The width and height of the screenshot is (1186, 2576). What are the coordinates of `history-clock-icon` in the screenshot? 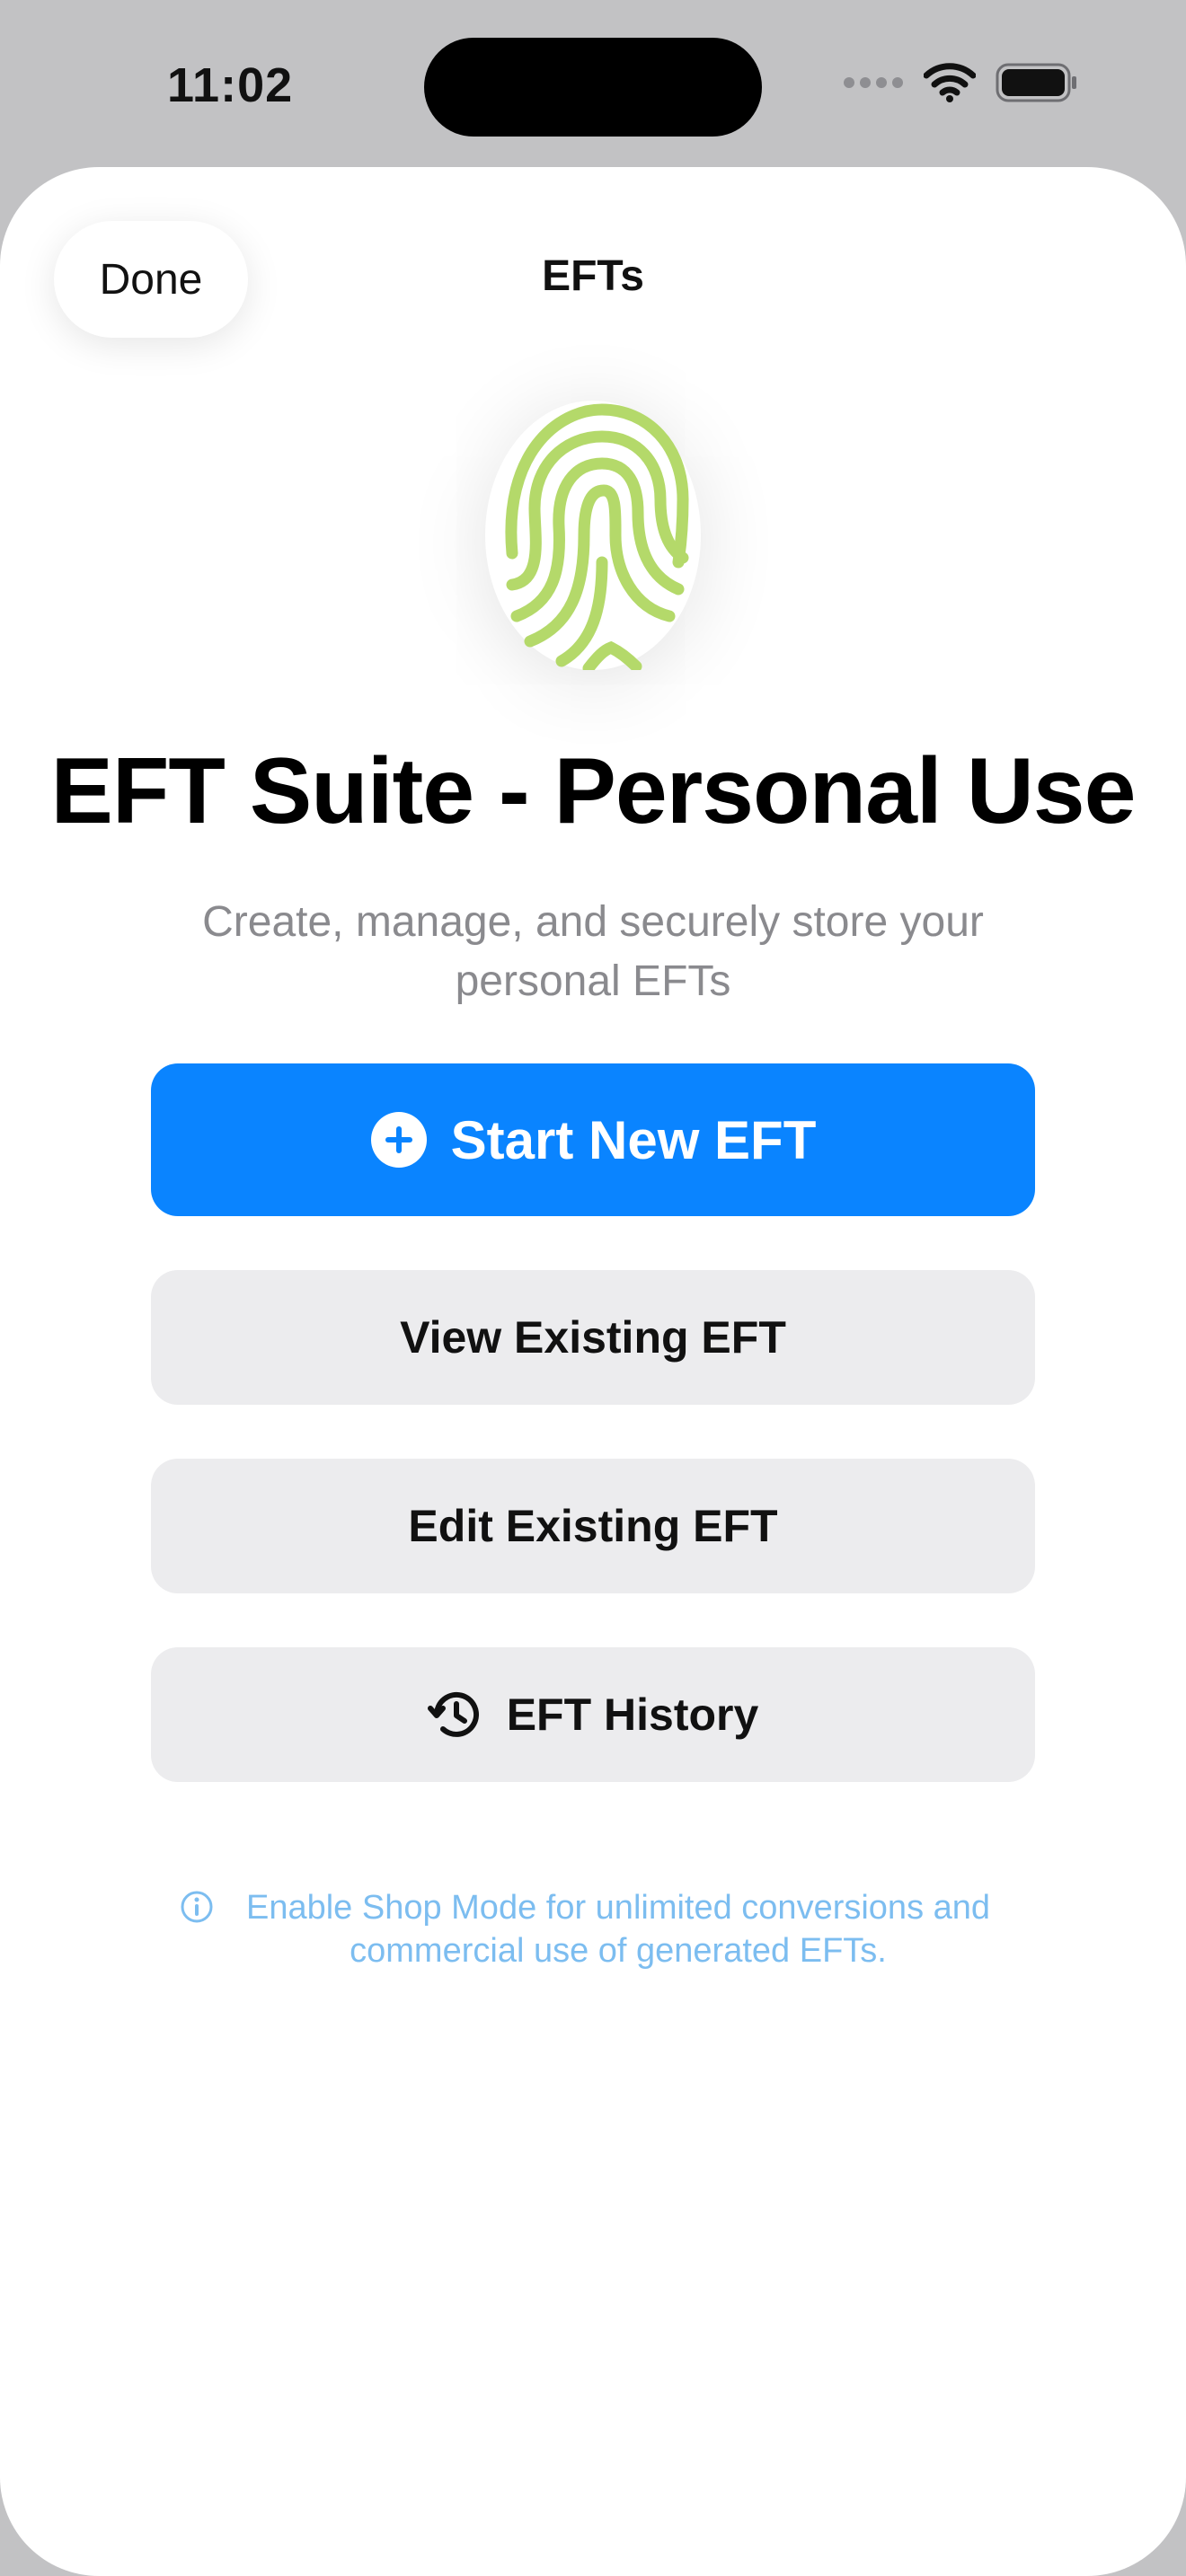 It's located at (453, 1714).